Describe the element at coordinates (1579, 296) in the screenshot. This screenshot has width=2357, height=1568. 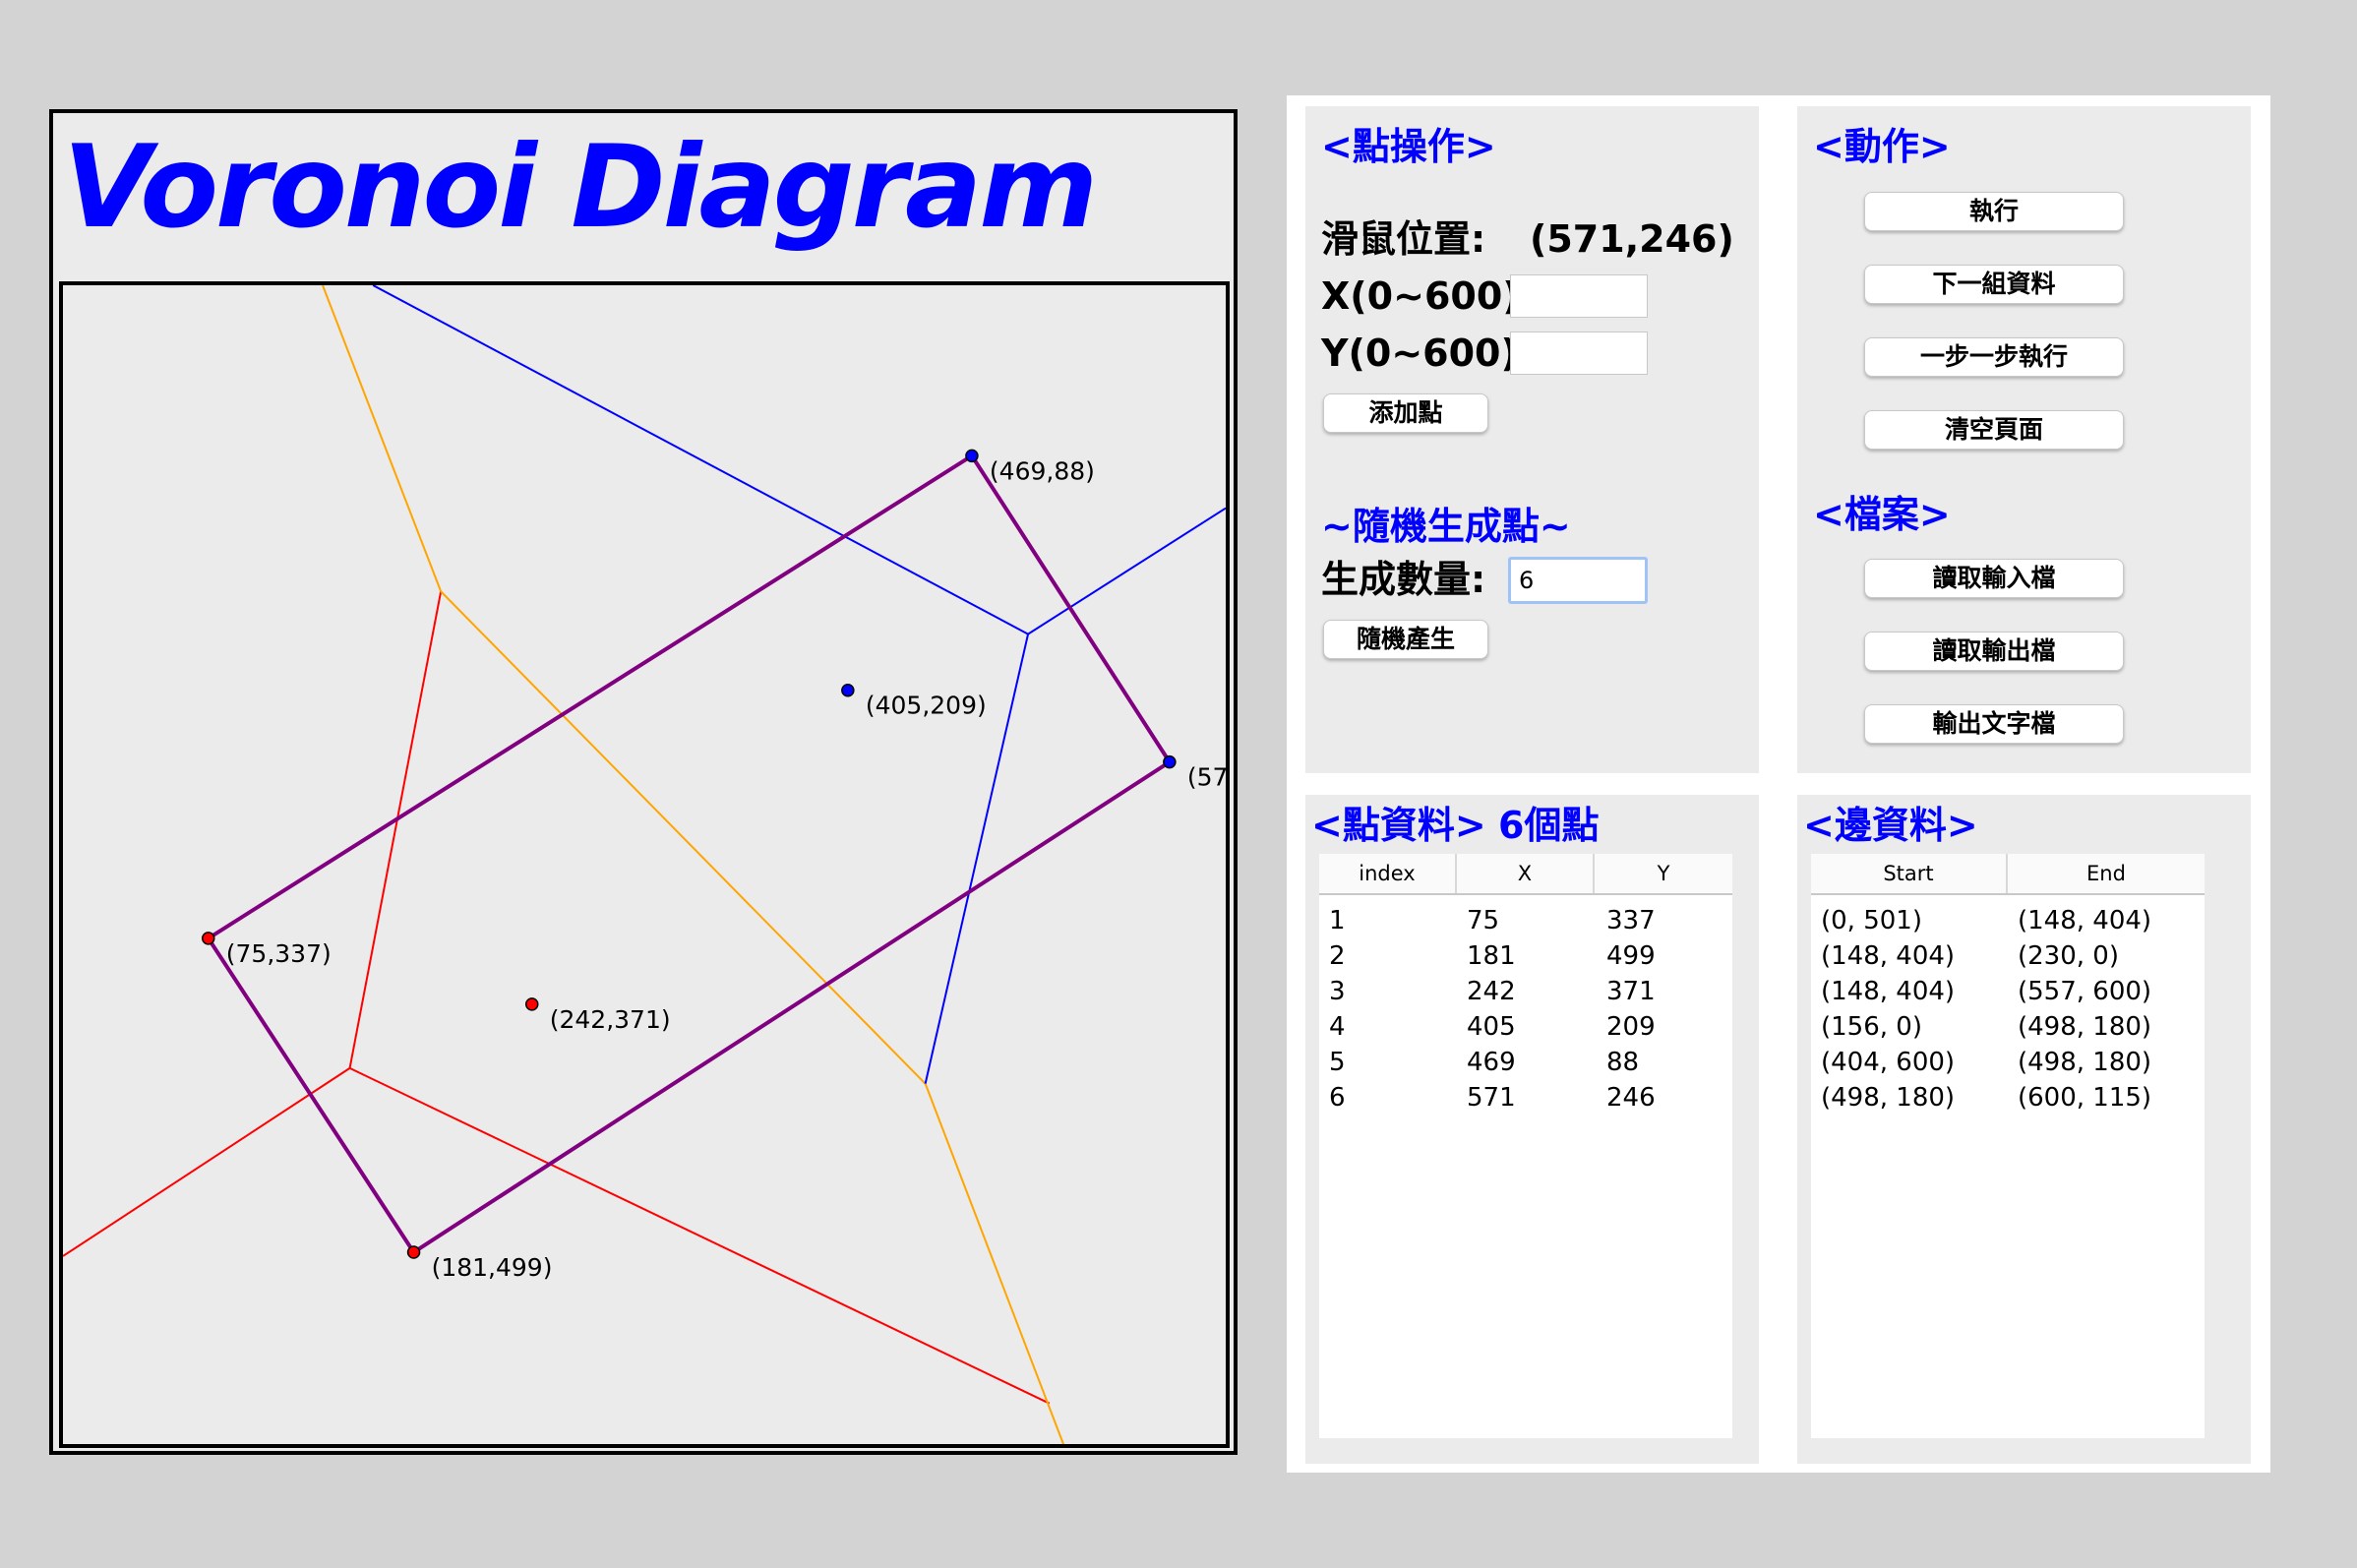
I see `x-input` at that location.